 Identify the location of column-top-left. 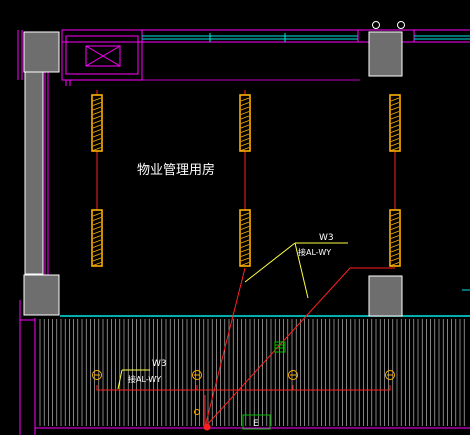
(41, 52).